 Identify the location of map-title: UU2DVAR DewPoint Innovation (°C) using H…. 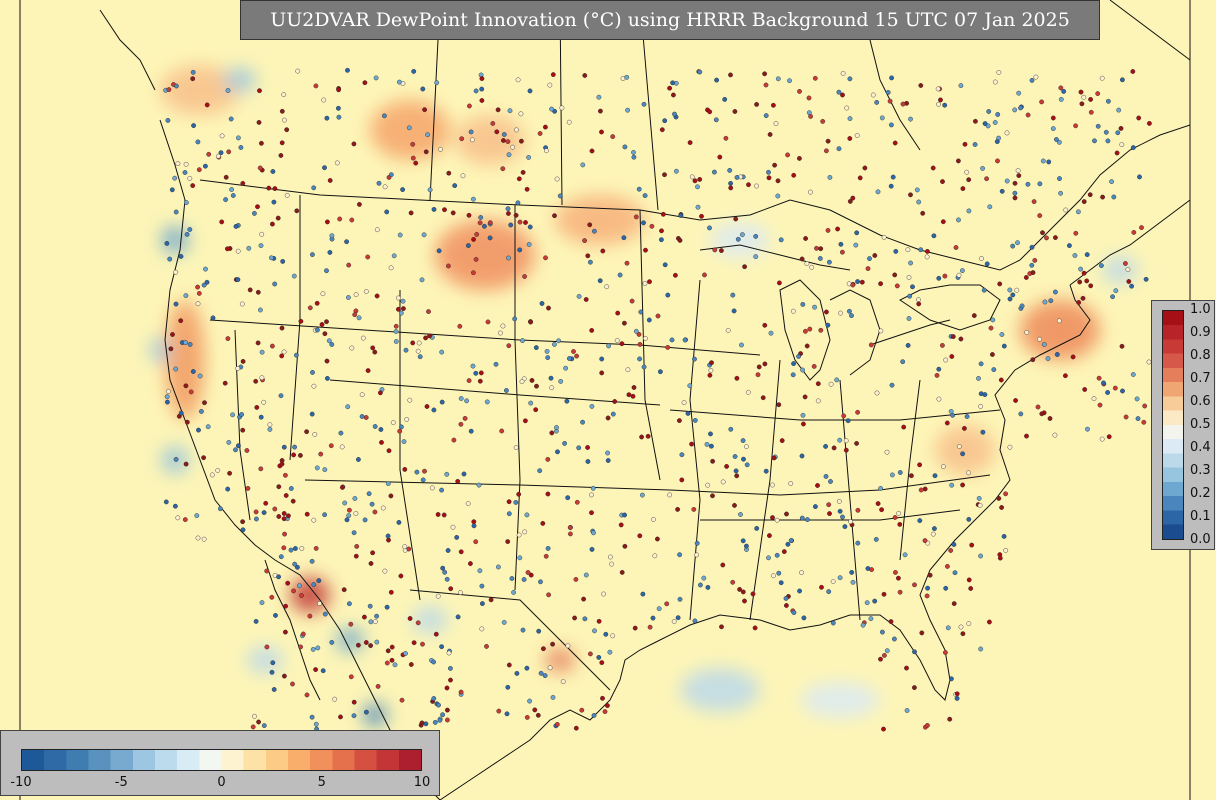
(670, 20).